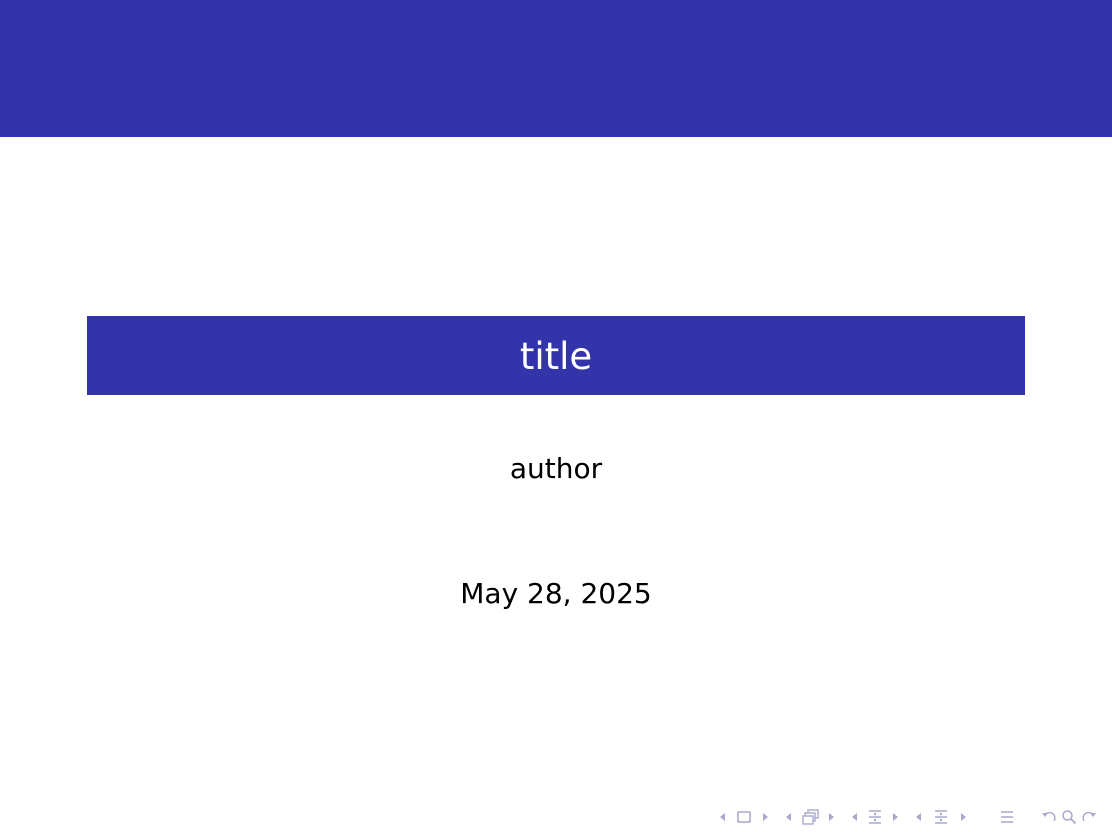 This screenshot has width=1112, height=832. Describe the element at coordinates (963, 817) in the screenshot. I see `next-section-arrow-icon` at that location.